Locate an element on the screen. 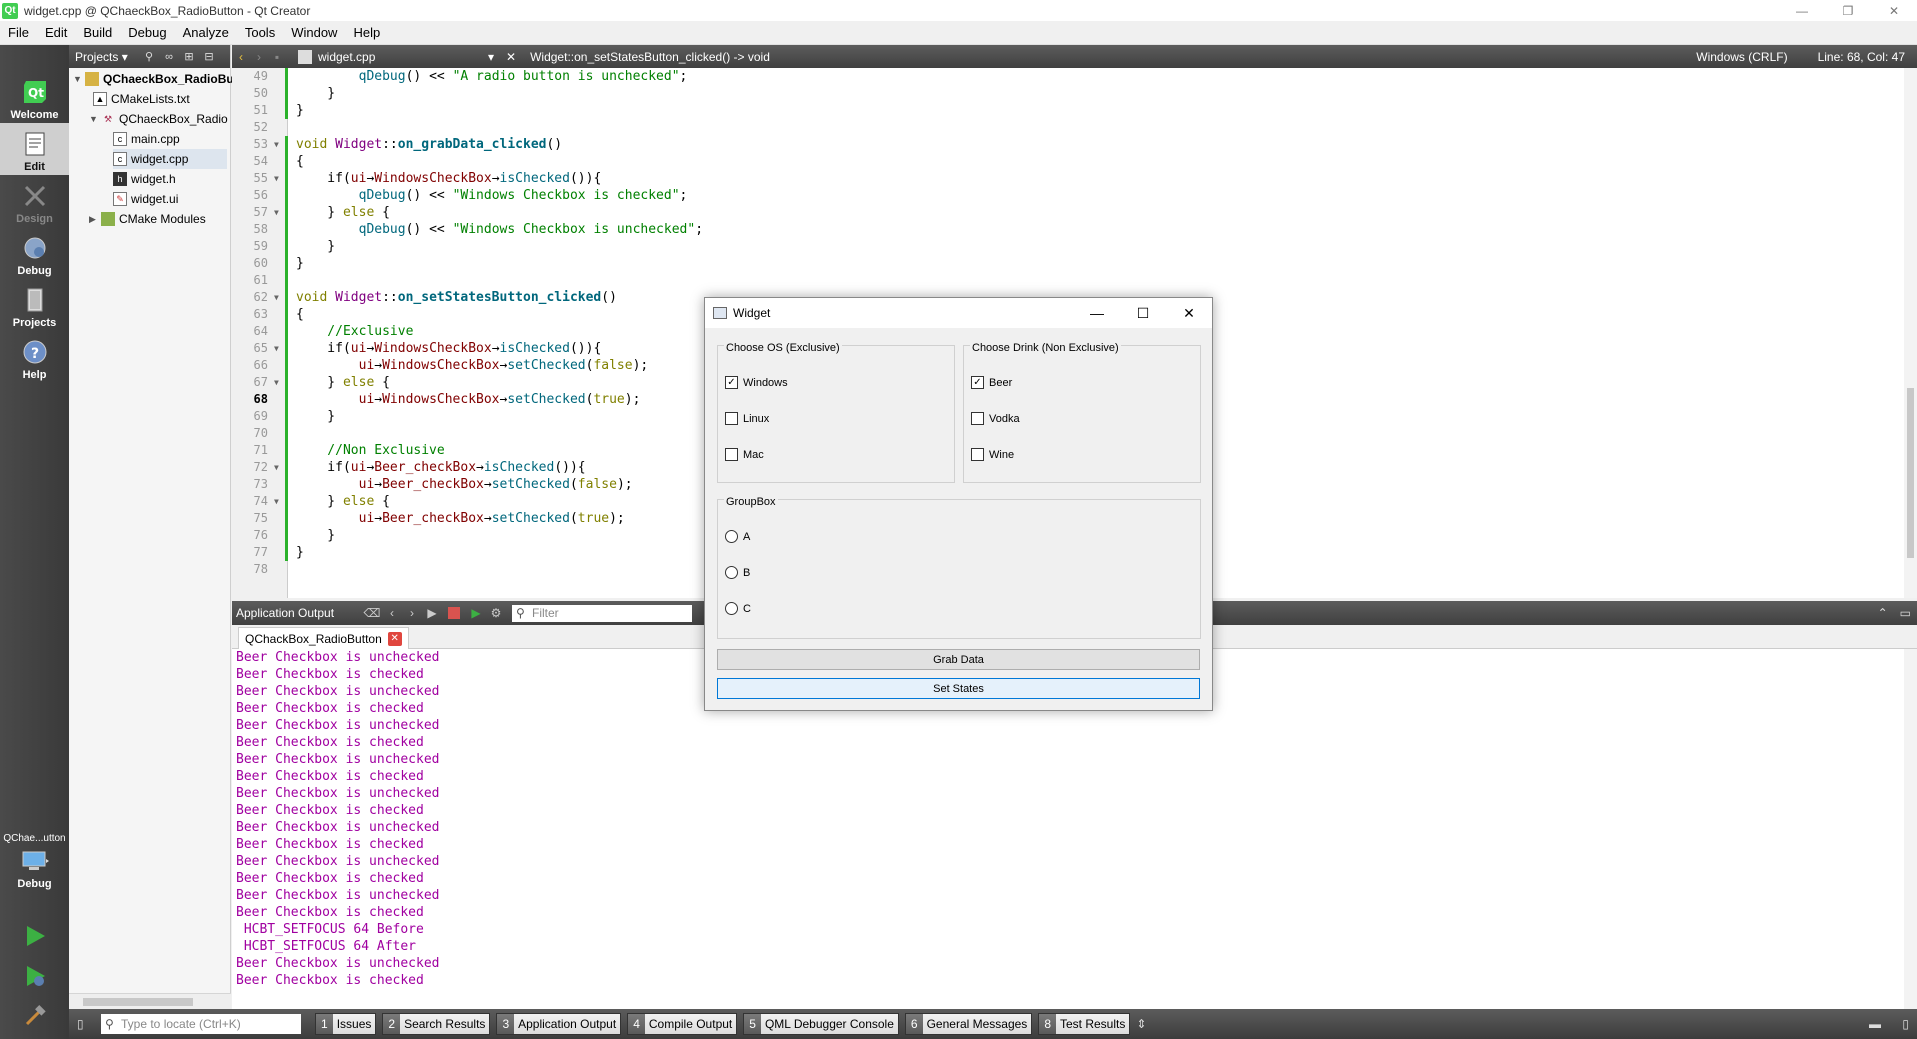 The height and width of the screenshot is (1039, 1917). tree-item-main-cpp: c main.cpp is located at coordinates (146, 139).